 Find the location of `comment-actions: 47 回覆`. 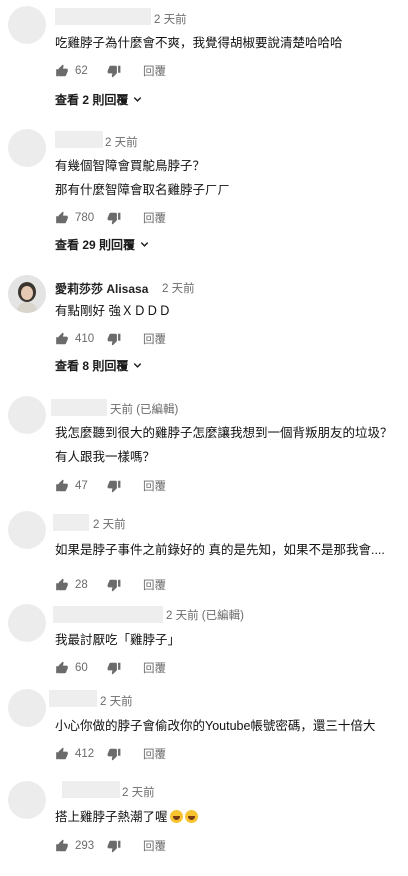

comment-actions: 47 回覆 is located at coordinates (110, 486).